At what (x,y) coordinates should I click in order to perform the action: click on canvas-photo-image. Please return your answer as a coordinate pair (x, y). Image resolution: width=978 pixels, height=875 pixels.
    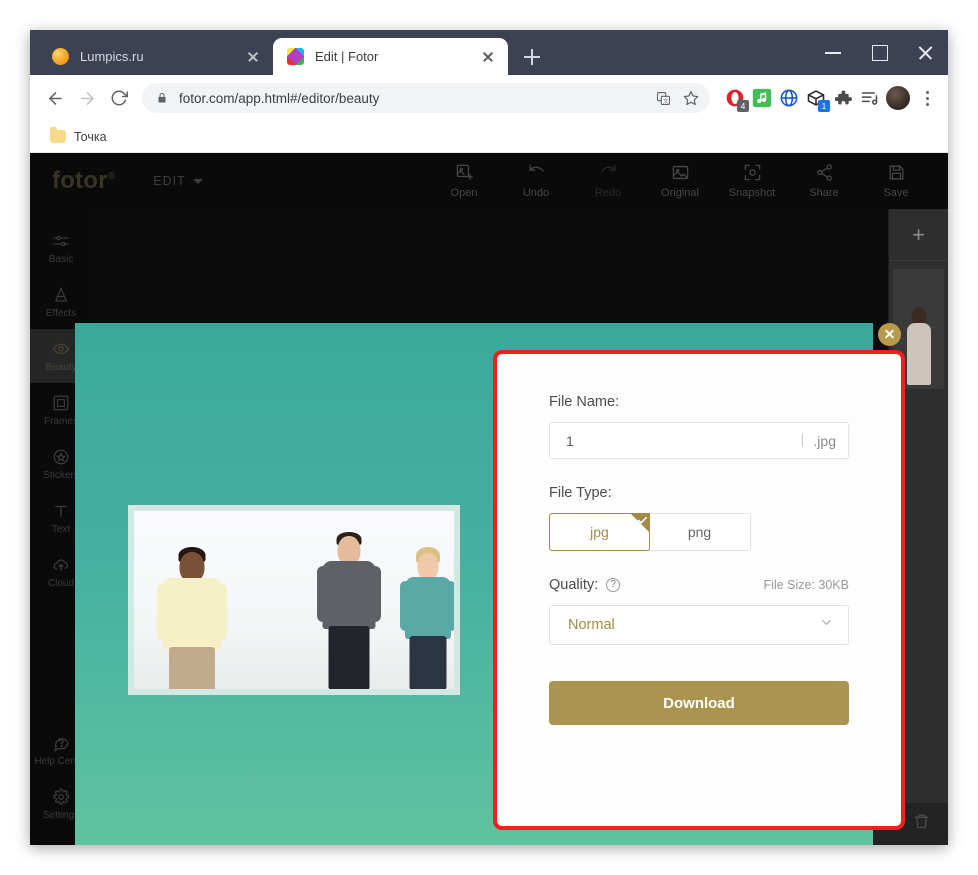
    Looking at the image, I should click on (294, 600).